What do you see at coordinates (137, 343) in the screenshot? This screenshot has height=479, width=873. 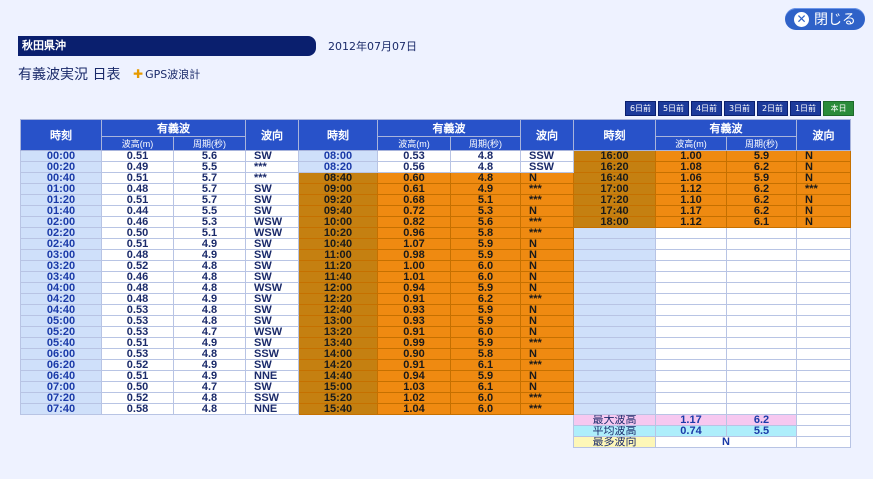 I see `wave-height-cell: 0.51` at bounding box center [137, 343].